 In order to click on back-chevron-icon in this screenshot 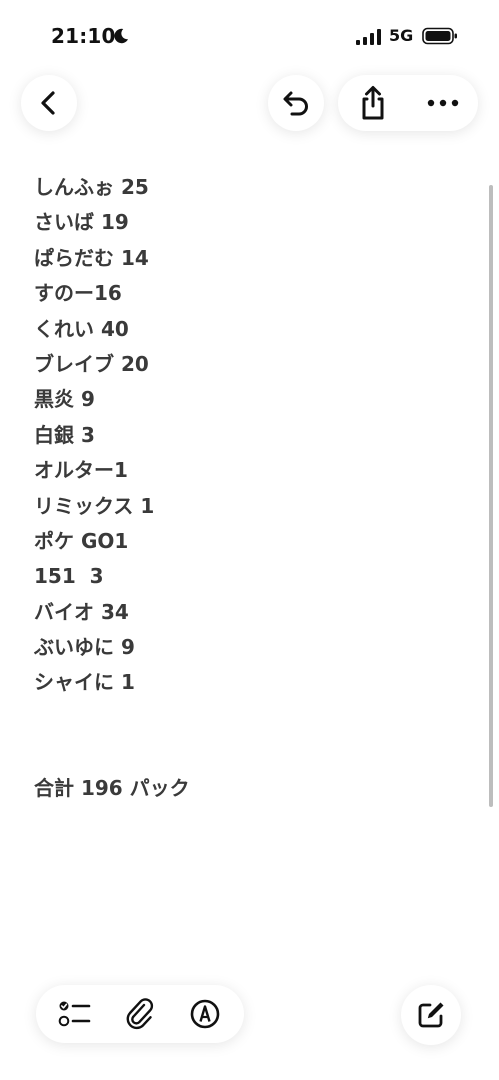, I will do `click(48, 103)`.